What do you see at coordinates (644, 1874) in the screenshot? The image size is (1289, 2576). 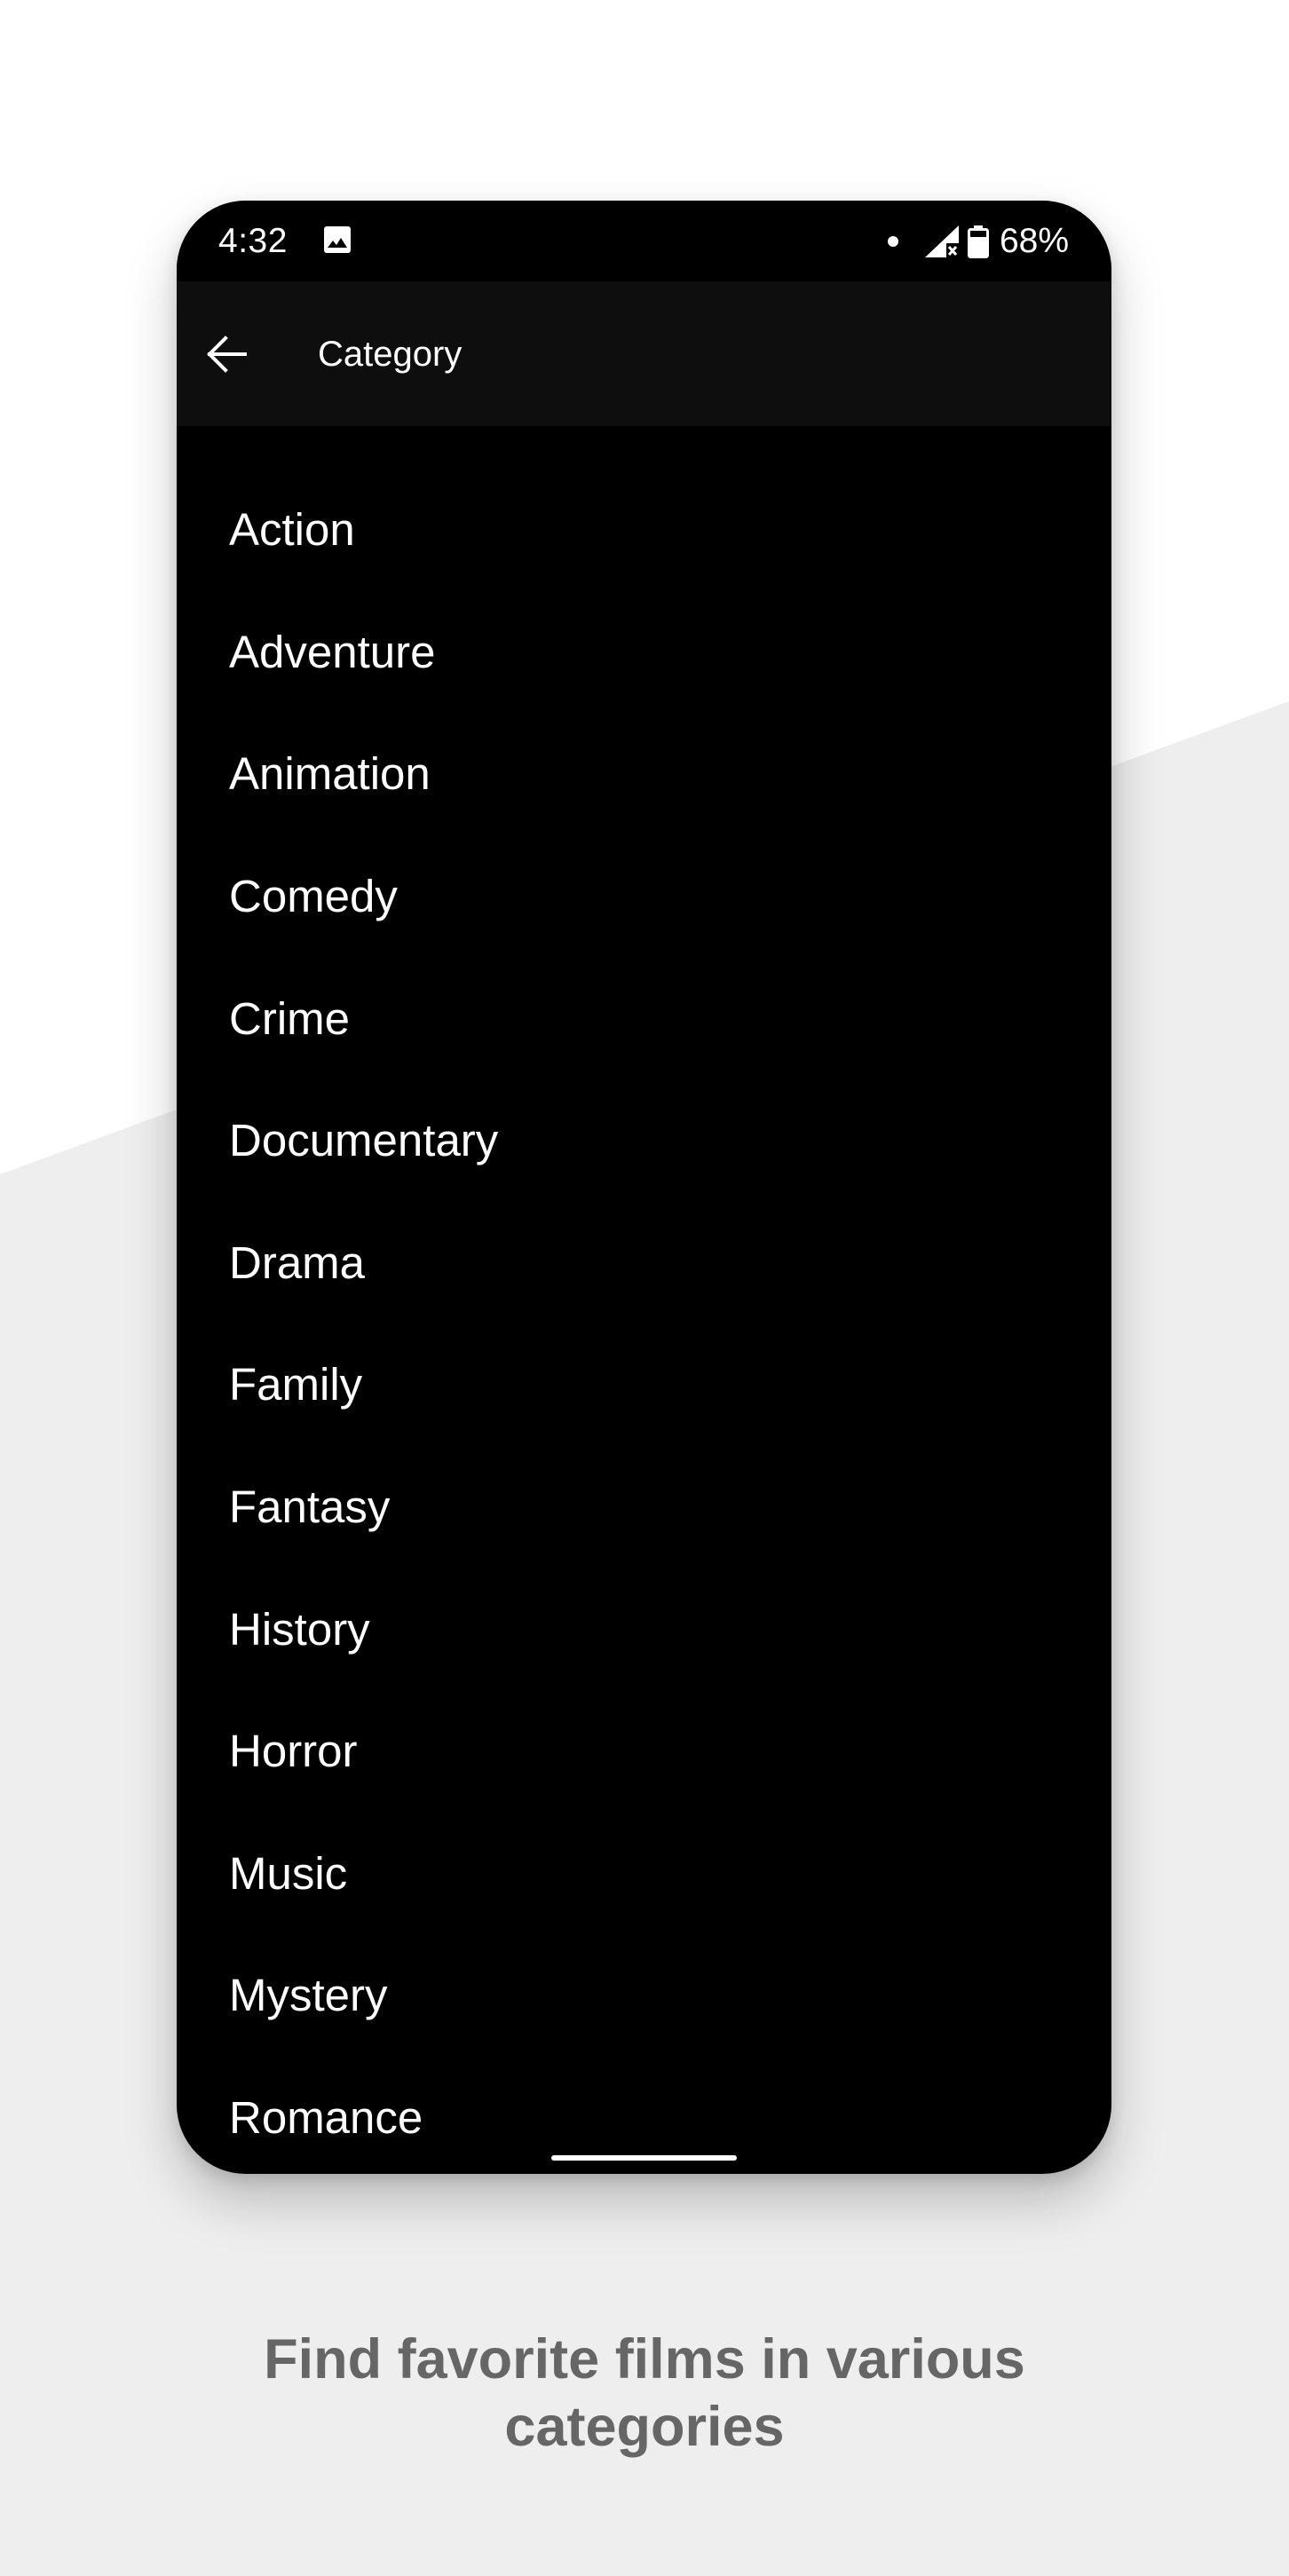 I see `category-item-music: Music` at bounding box center [644, 1874].